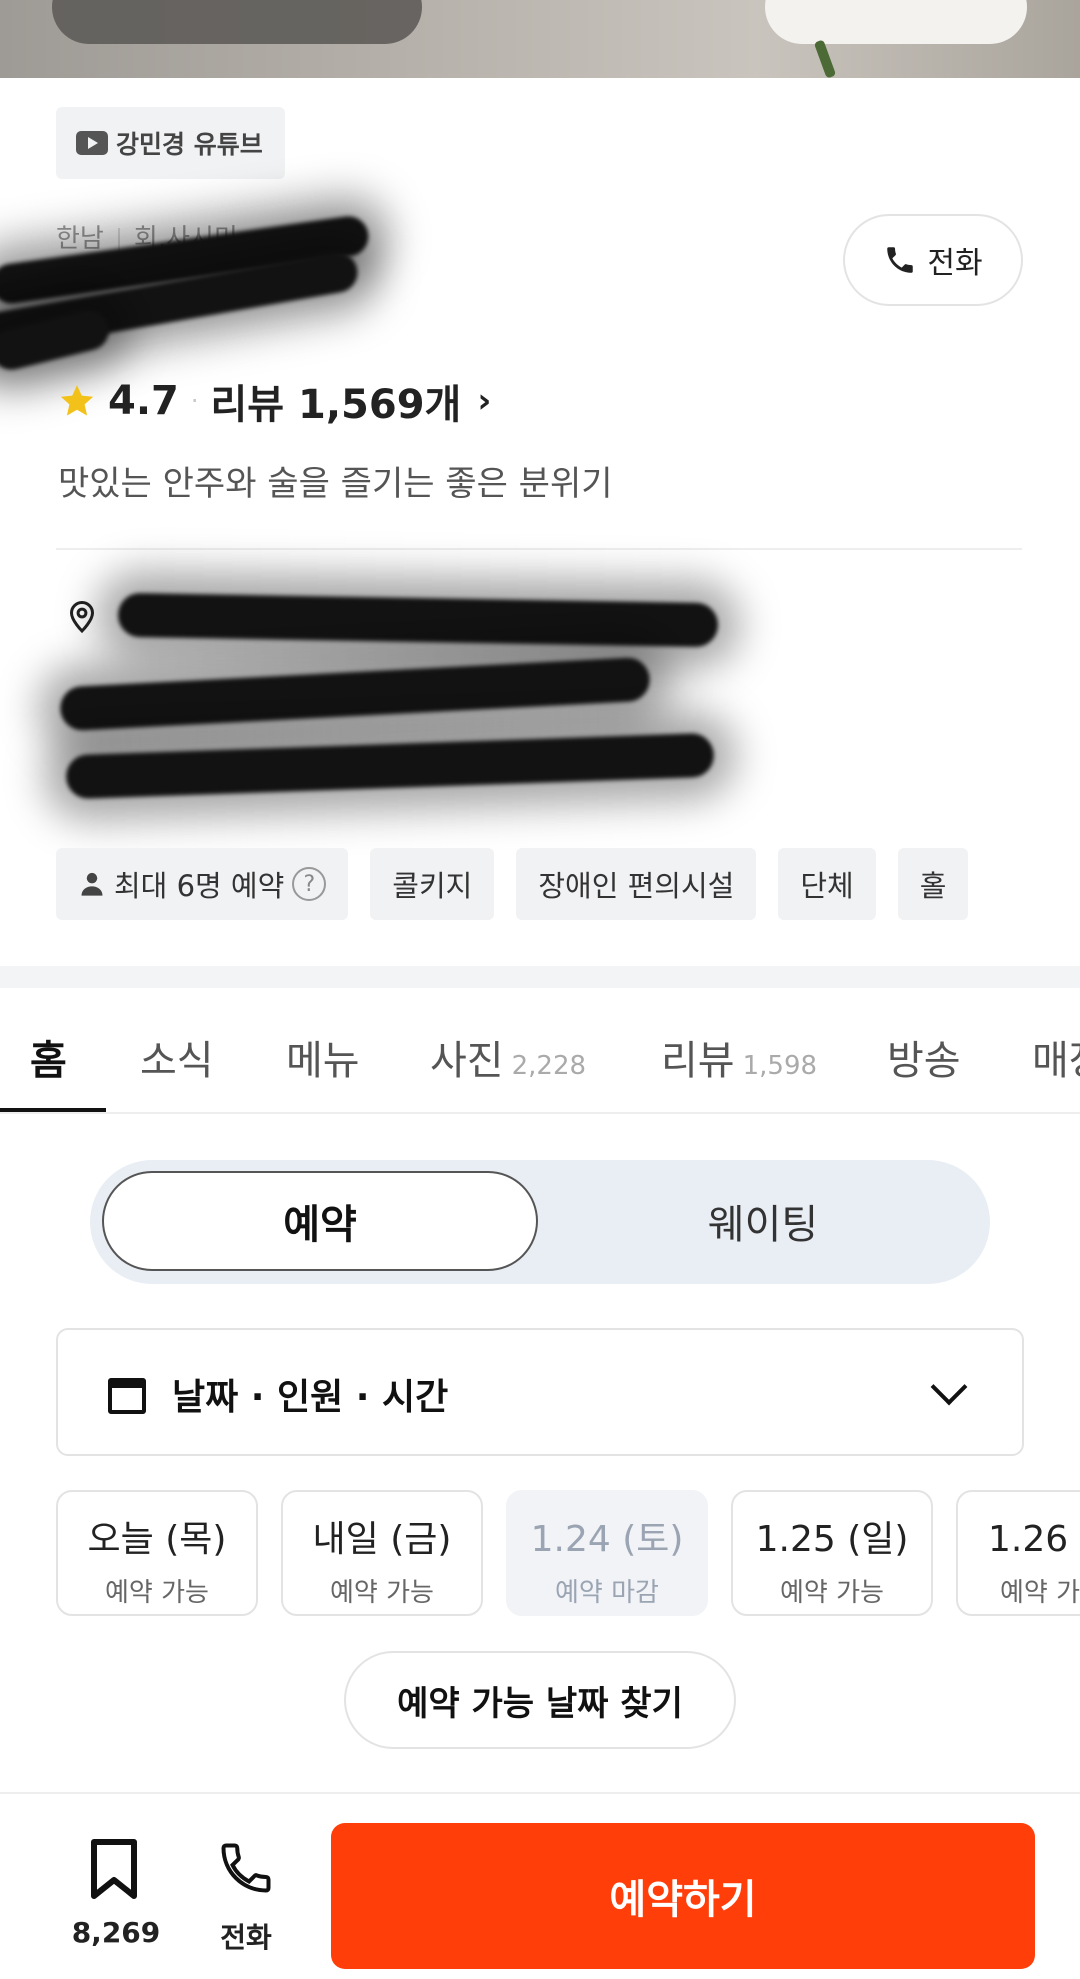  I want to click on tab-menu: 메뉴, so click(323, 1057).